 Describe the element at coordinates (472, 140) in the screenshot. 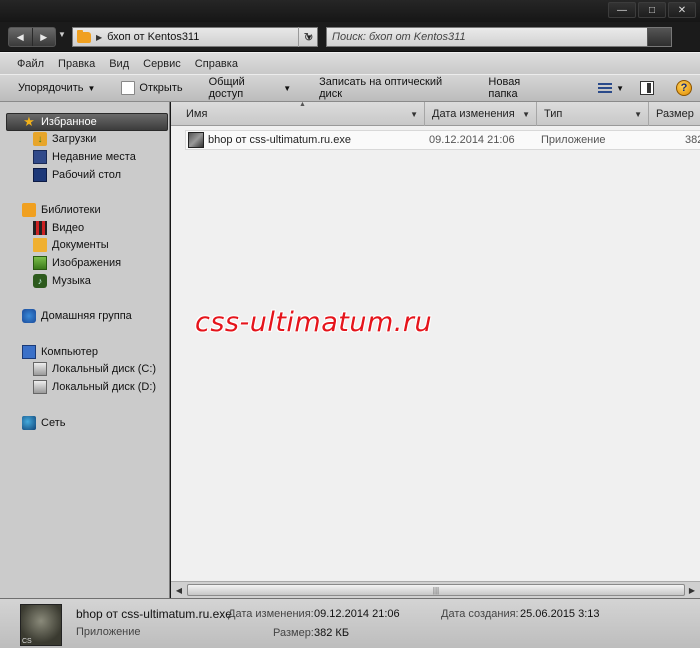

I see `file-modified: 09.12.2014 21:06` at that location.